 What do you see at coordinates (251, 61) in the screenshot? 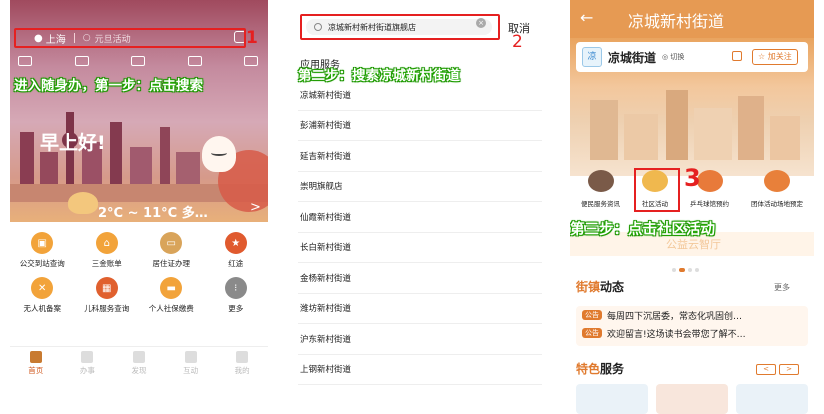
I see `crown-icon` at bounding box center [251, 61].